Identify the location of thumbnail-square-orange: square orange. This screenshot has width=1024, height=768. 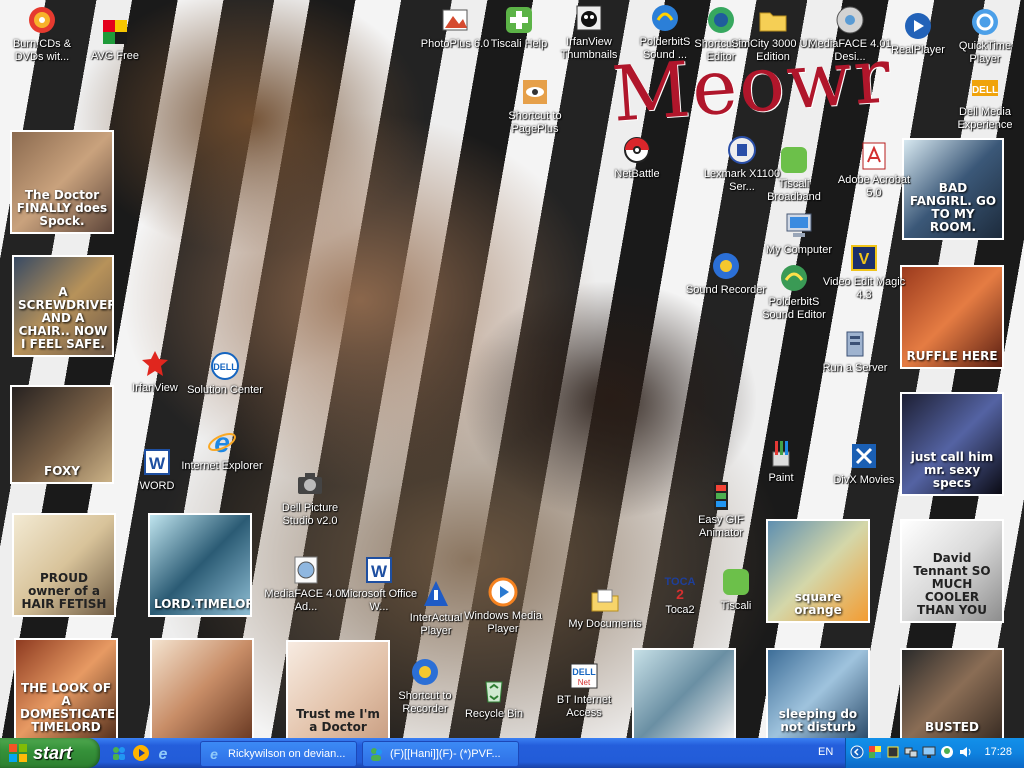
(818, 571).